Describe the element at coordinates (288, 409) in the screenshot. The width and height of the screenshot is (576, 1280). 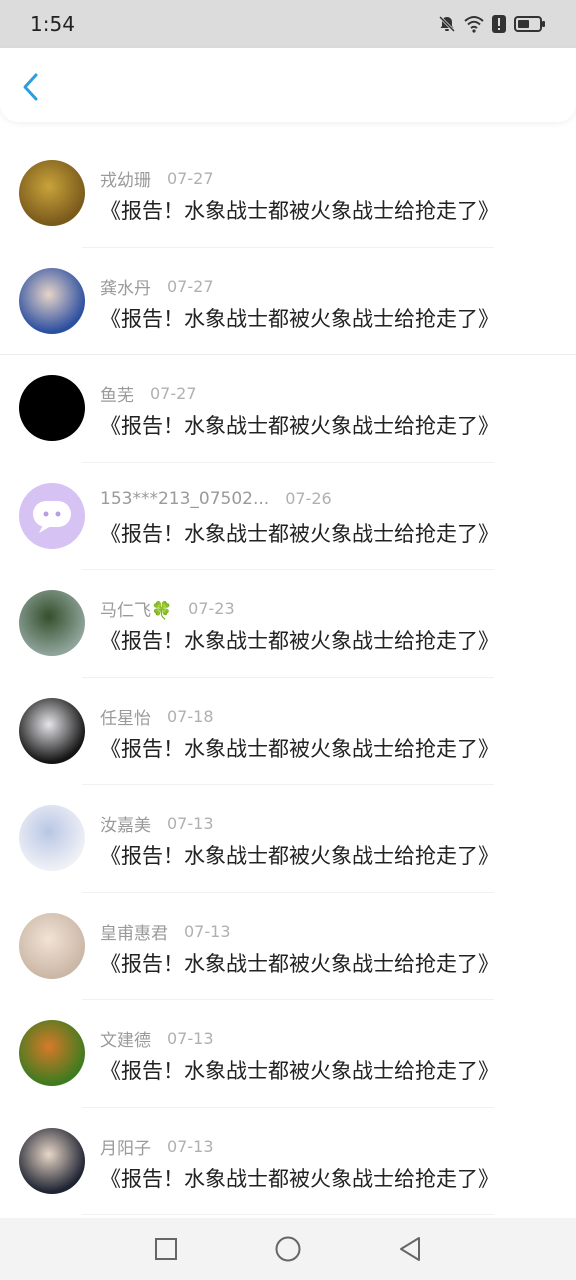
I see `comment-item: 鱼芜 07-27 《报告！水象战士都被火象战士给抢走了》` at that location.